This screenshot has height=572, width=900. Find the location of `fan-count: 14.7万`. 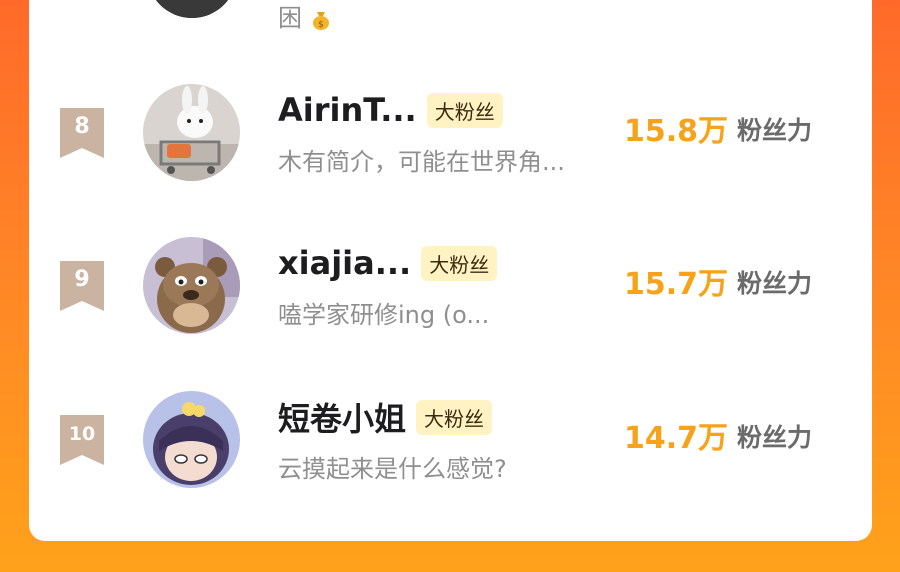

fan-count: 14.7万 is located at coordinates (676, 438).